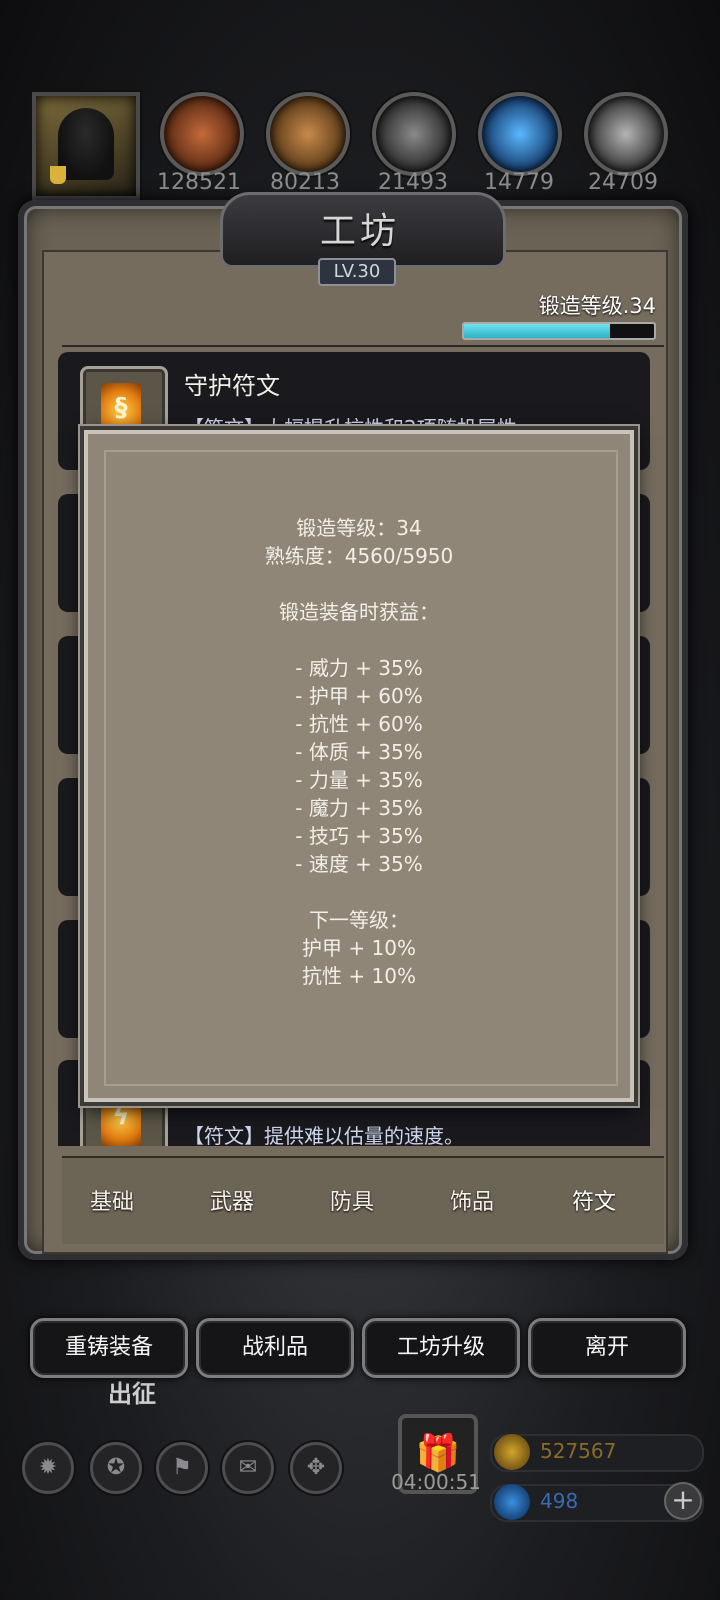 This screenshot has height=1600, width=720. What do you see at coordinates (232, 1200) in the screenshot?
I see `tab-weapons: 武器` at bounding box center [232, 1200].